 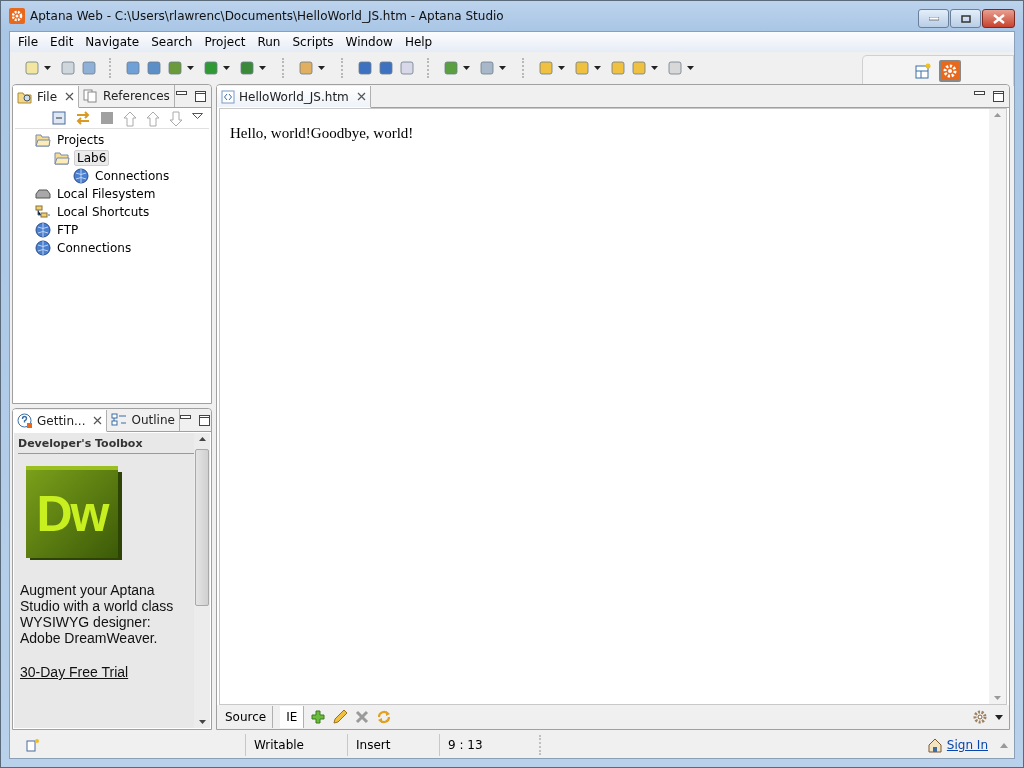 I want to click on stop-icon, so click(x=107, y=118).